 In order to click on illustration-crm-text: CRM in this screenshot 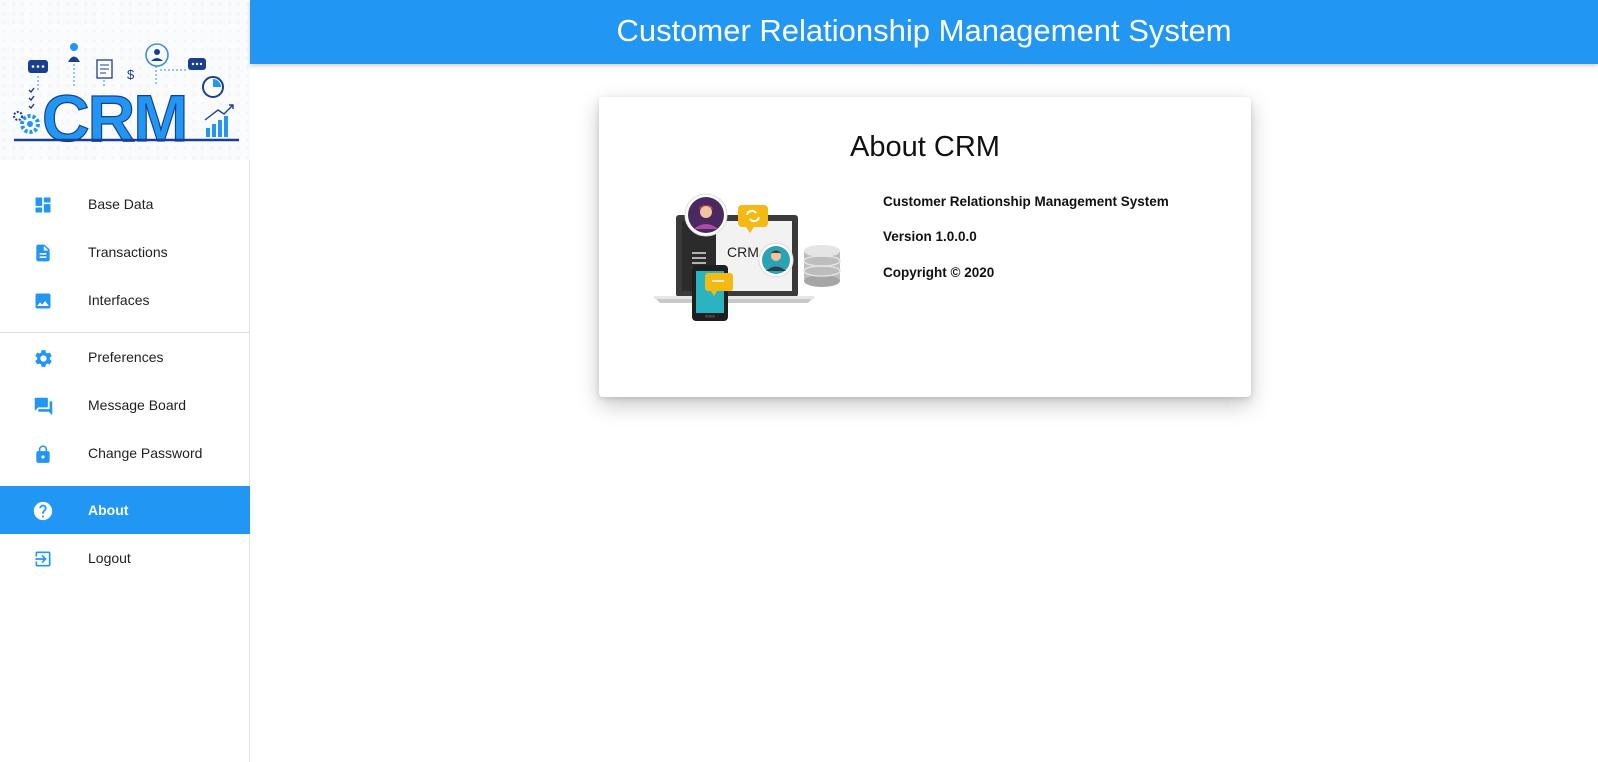, I will do `click(743, 252)`.